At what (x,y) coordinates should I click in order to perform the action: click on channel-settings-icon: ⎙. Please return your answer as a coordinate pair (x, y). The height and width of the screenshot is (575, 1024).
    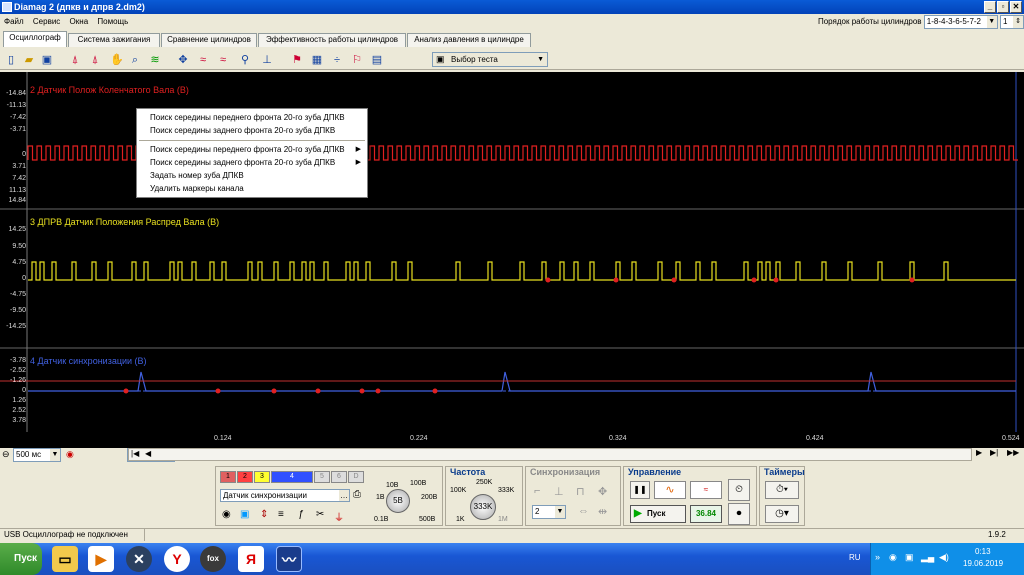
    Looking at the image, I should click on (357, 494).